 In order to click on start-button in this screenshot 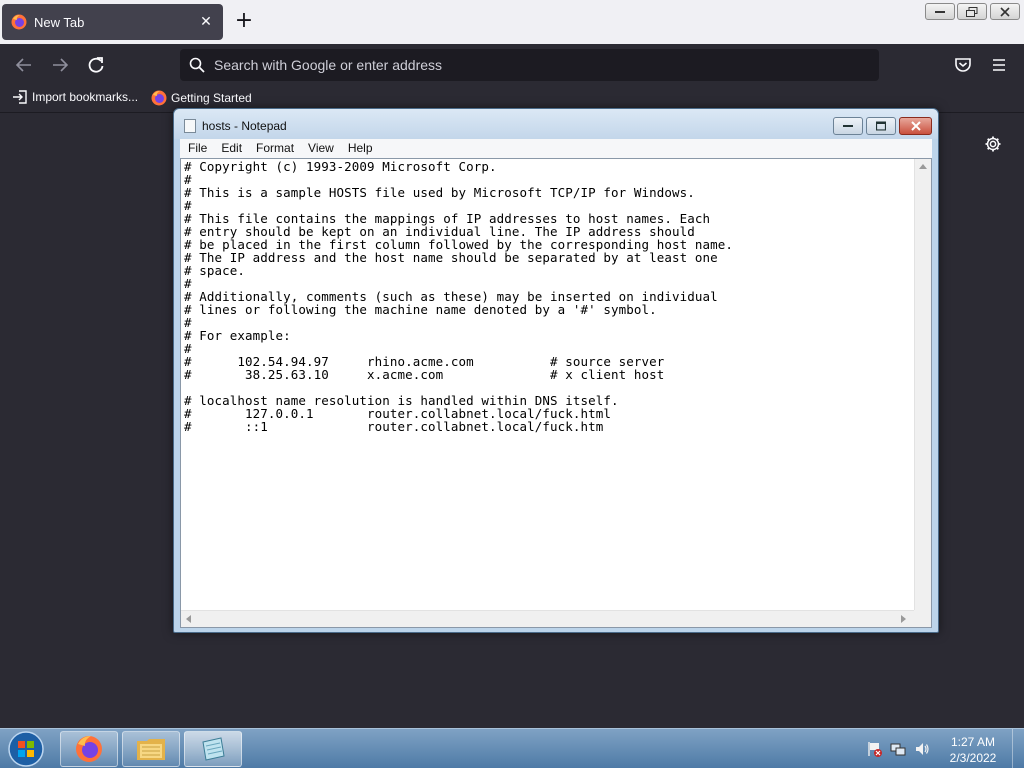, I will do `click(26, 749)`.